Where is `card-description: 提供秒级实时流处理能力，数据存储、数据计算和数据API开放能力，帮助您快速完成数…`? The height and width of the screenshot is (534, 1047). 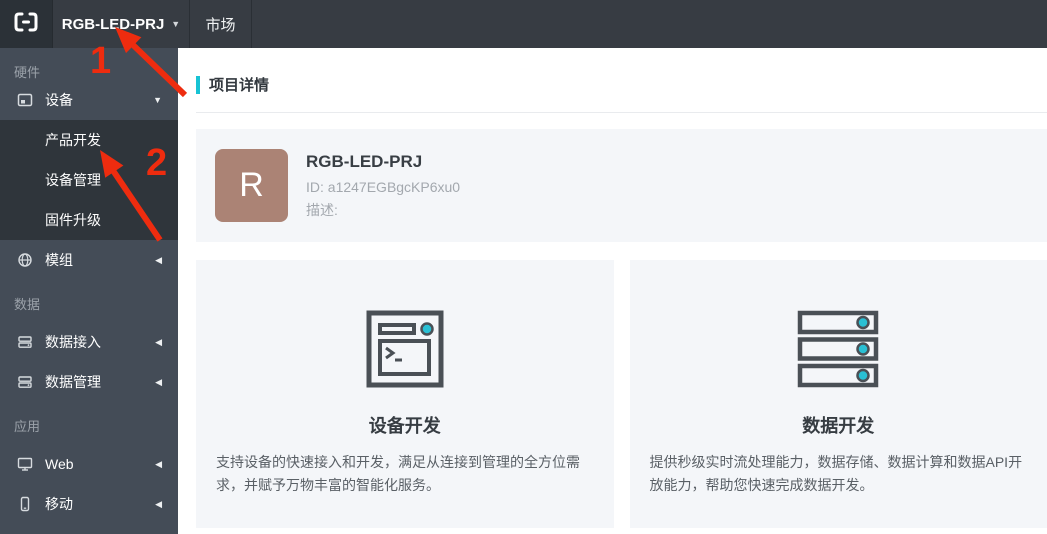
card-description: 提供秒级实时流处理能力，数据存储、数据计算和数据API开放能力，帮助您快速完成数… is located at coordinates (836, 473).